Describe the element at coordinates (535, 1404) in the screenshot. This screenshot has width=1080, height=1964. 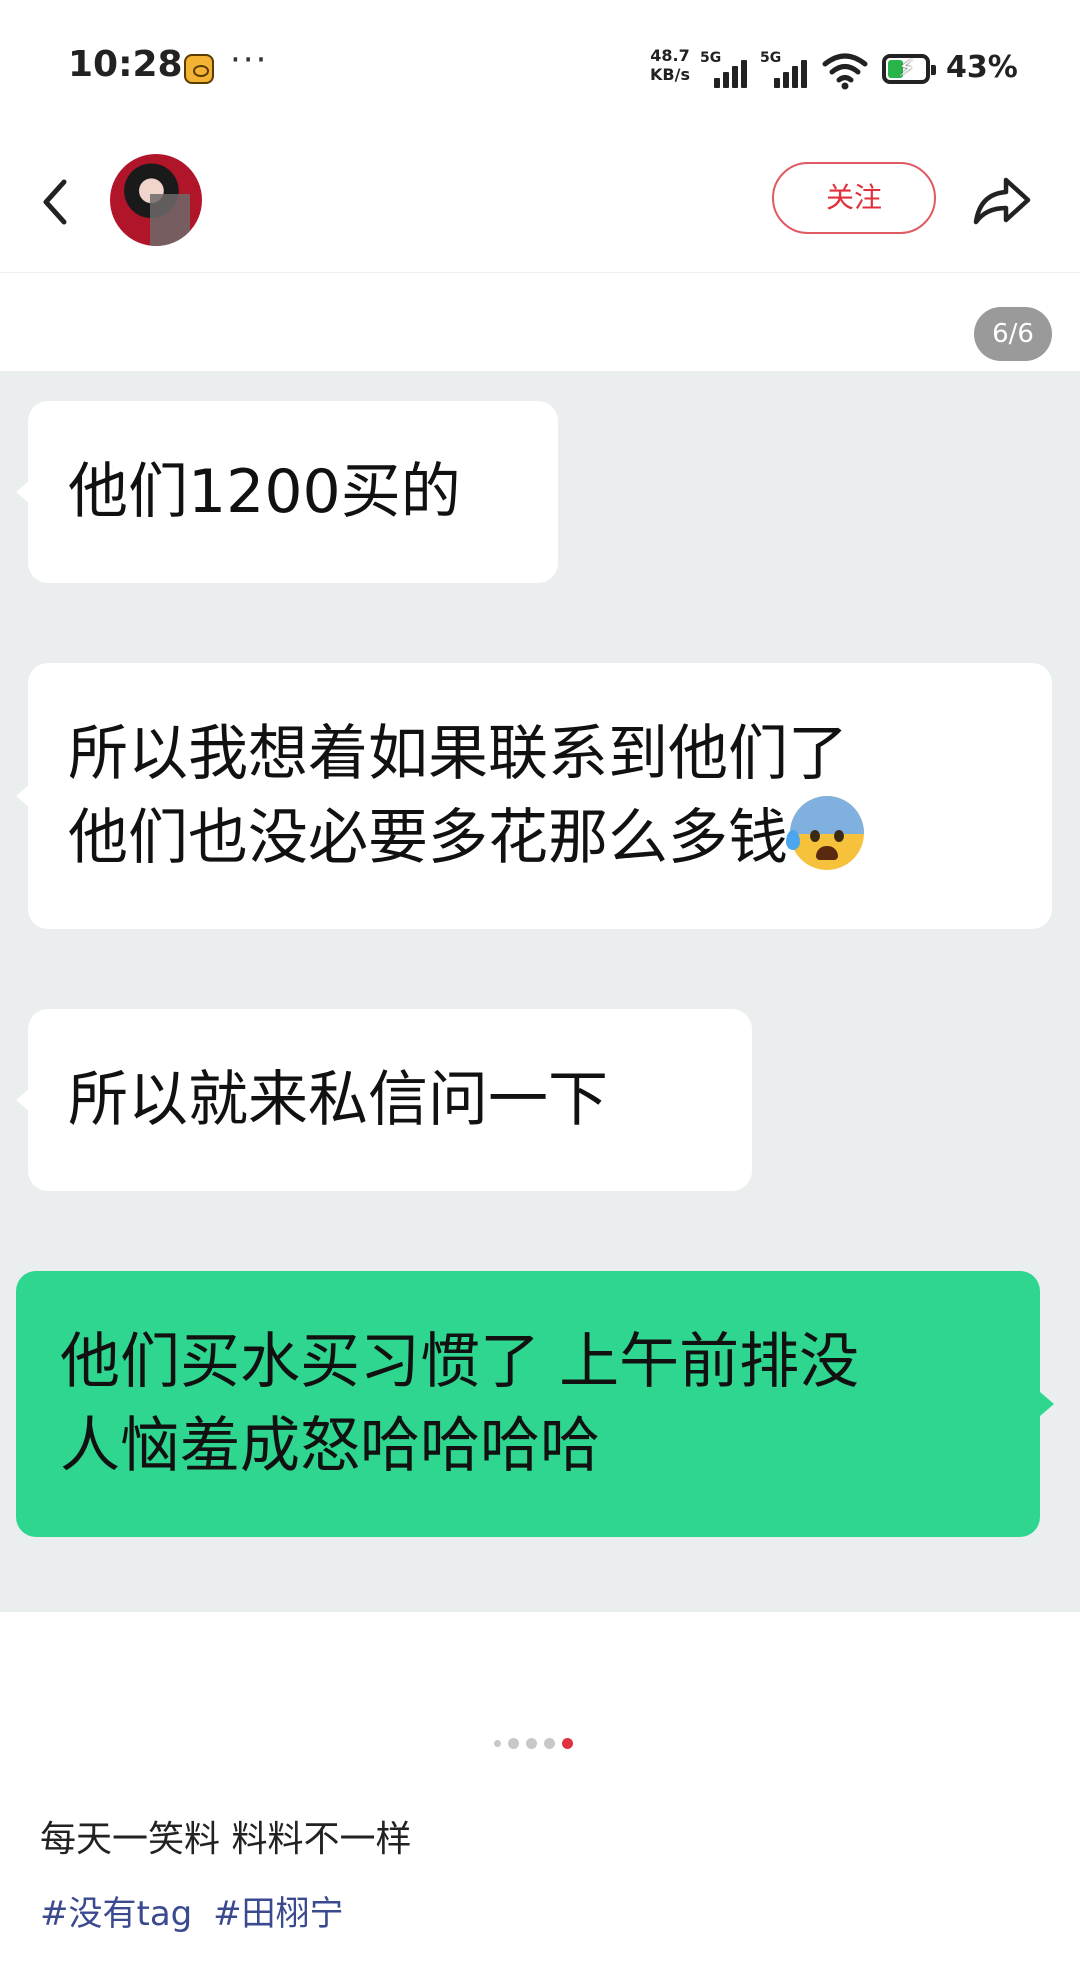
I see `chat-bubble-outgoing: 他们买水买习惯了 上午前排没 人恼羞成怒哈哈哈哈` at that location.